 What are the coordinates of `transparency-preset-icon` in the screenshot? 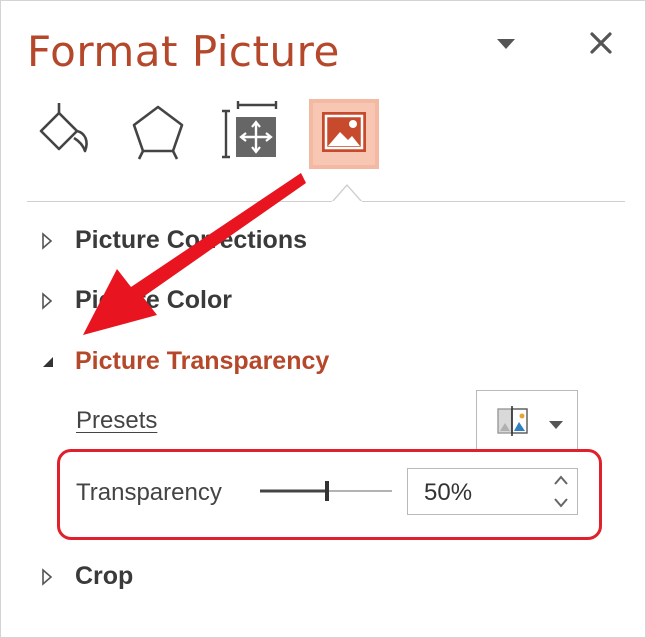 It's located at (513, 423).